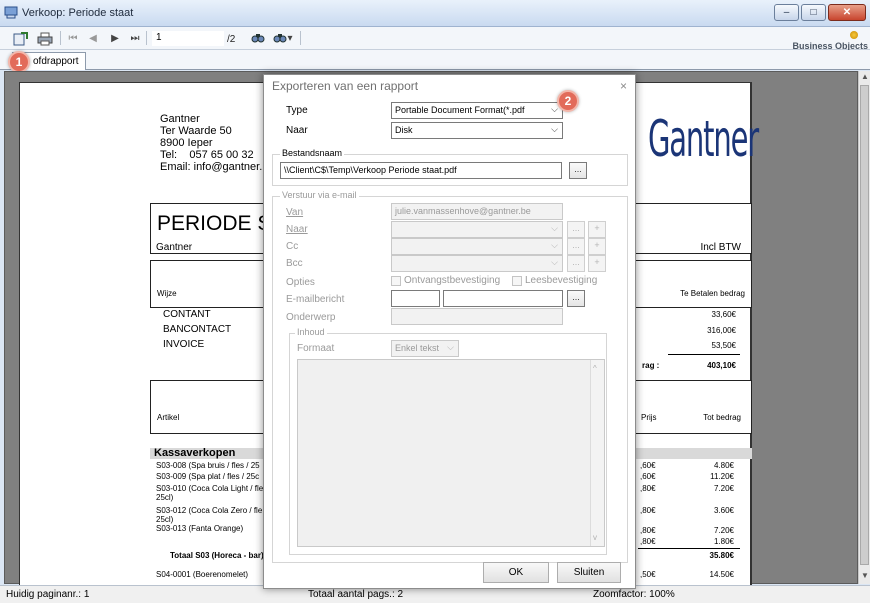 The image size is (870, 603). I want to click on payment-method: BANCONTACT, so click(197, 329).